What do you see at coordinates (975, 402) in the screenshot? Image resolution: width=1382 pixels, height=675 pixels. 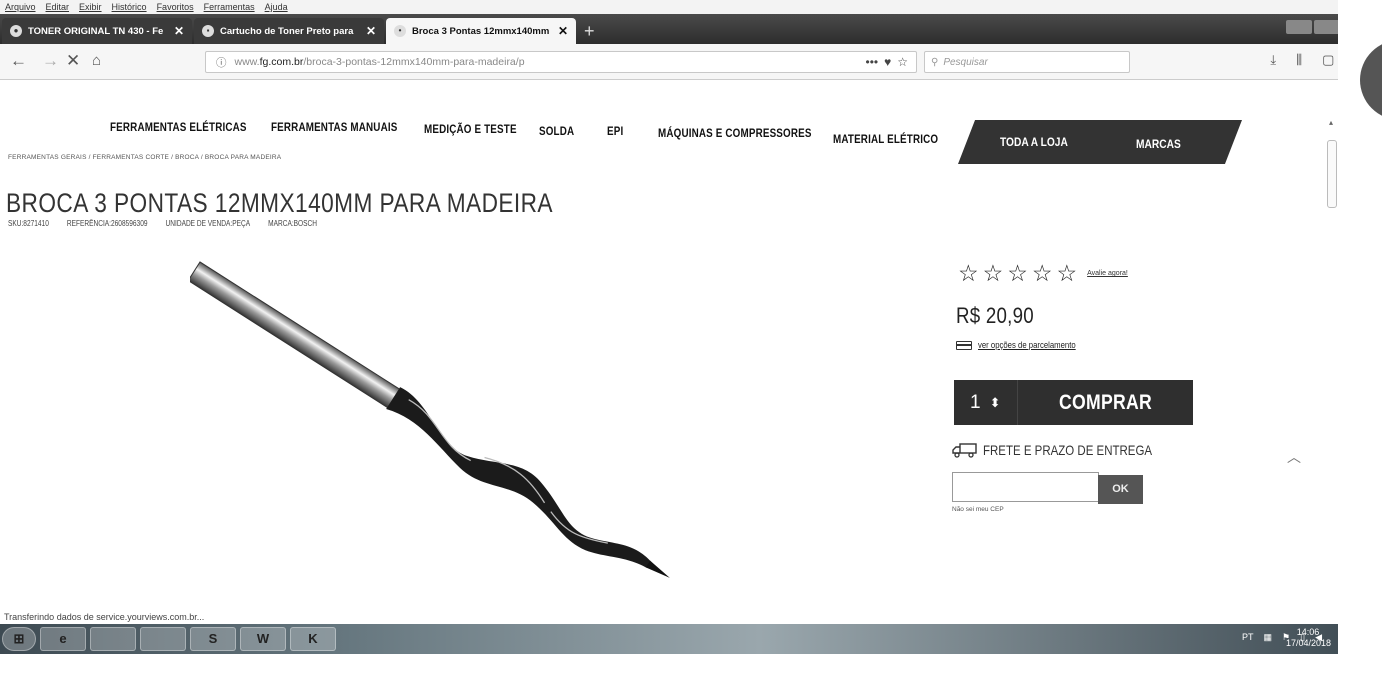 I see `quantity-value: 1` at bounding box center [975, 402].